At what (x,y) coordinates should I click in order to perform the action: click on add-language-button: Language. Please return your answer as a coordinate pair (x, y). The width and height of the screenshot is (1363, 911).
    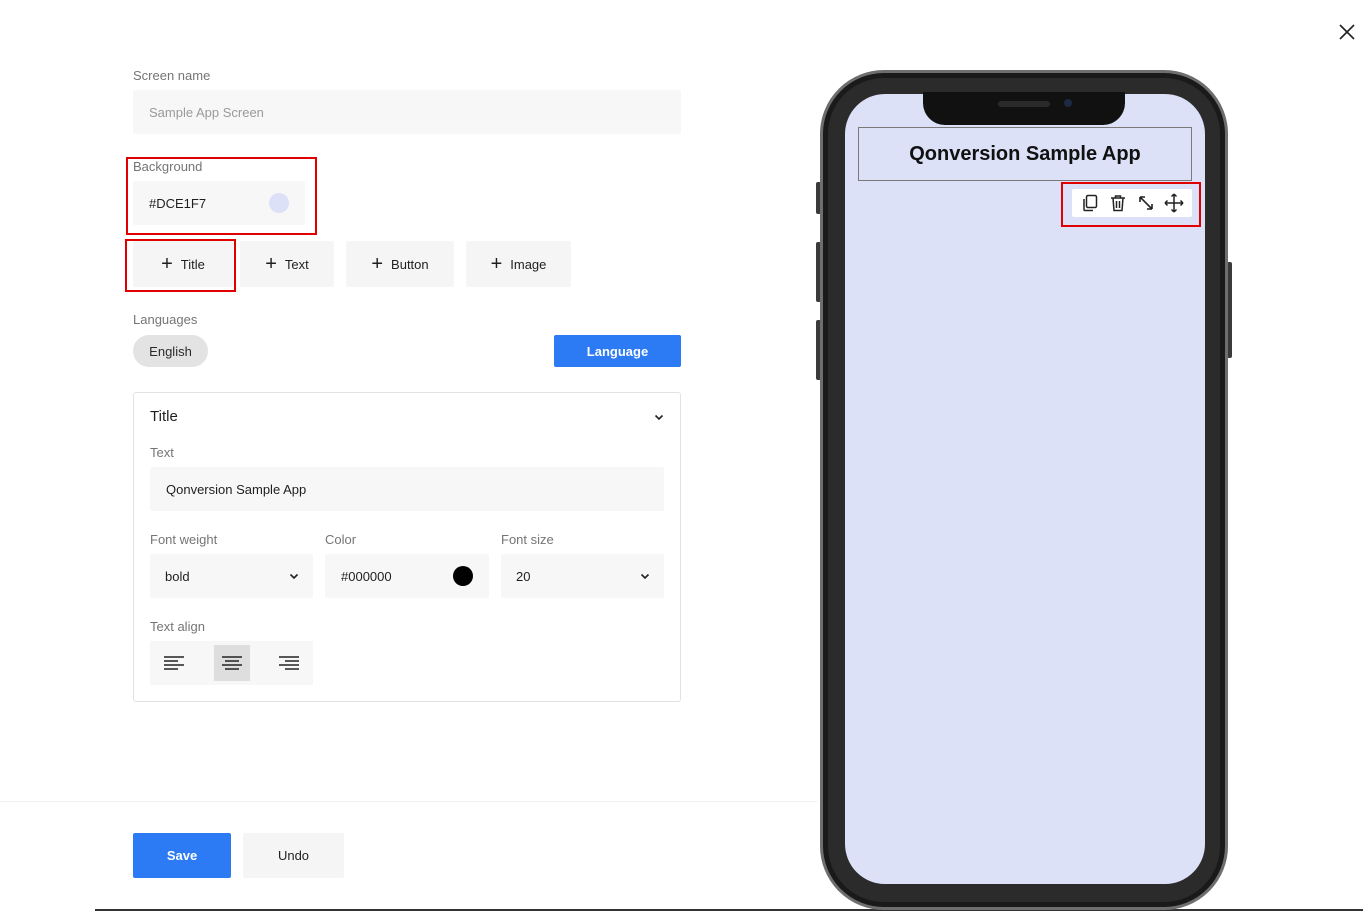
    Looking at the image, I should click on (617, 351).